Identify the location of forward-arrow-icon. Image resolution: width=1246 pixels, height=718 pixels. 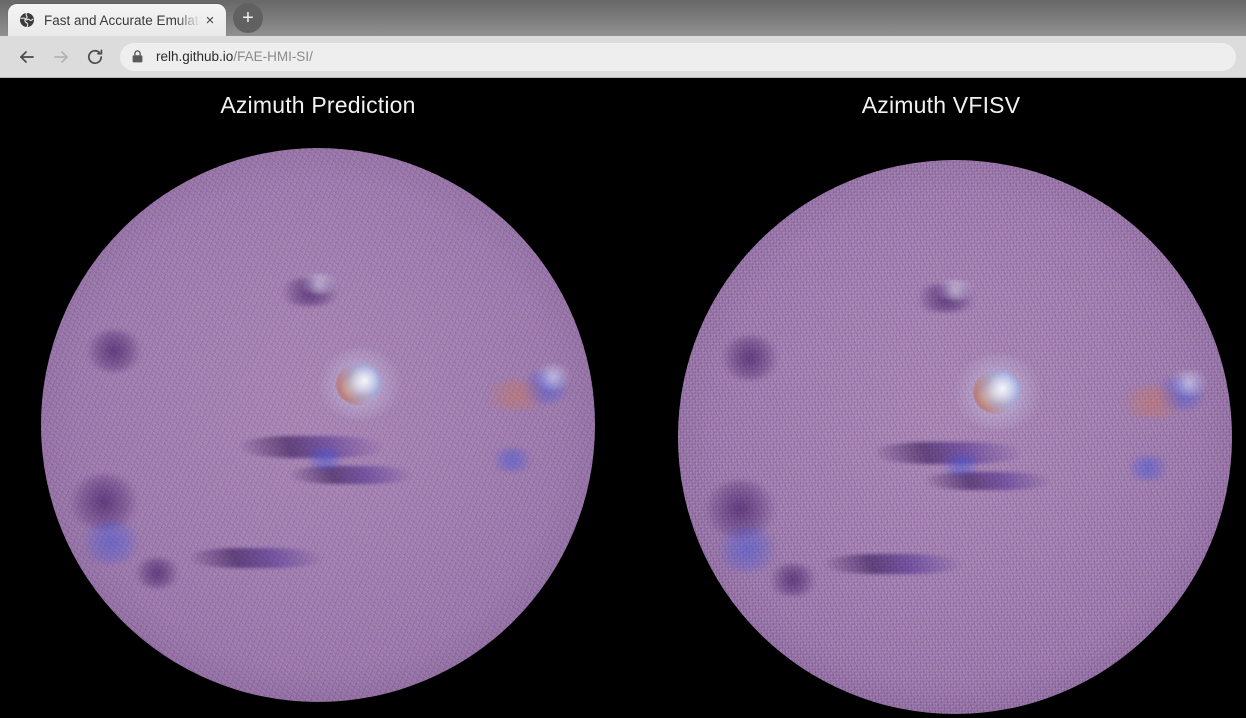
(61, 57).